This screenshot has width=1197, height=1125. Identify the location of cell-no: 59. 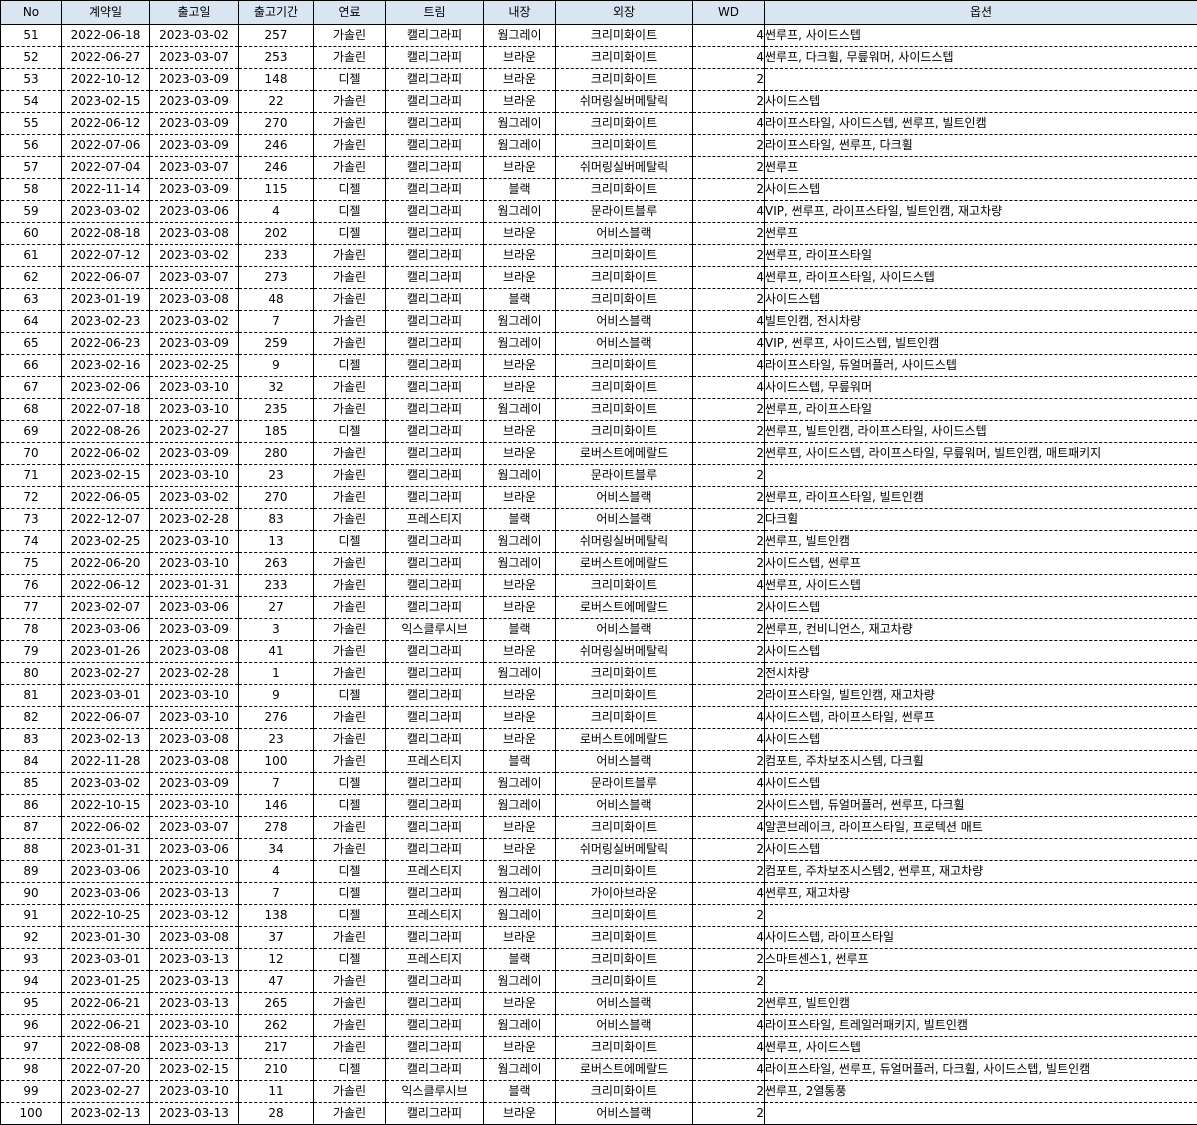
(31, 212).